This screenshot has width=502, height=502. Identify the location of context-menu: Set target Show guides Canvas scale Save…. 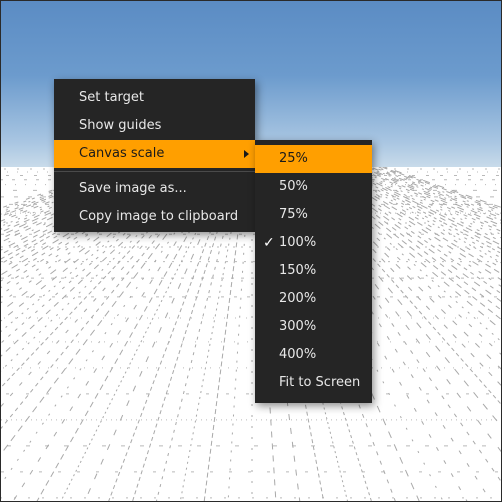
(154, 155).